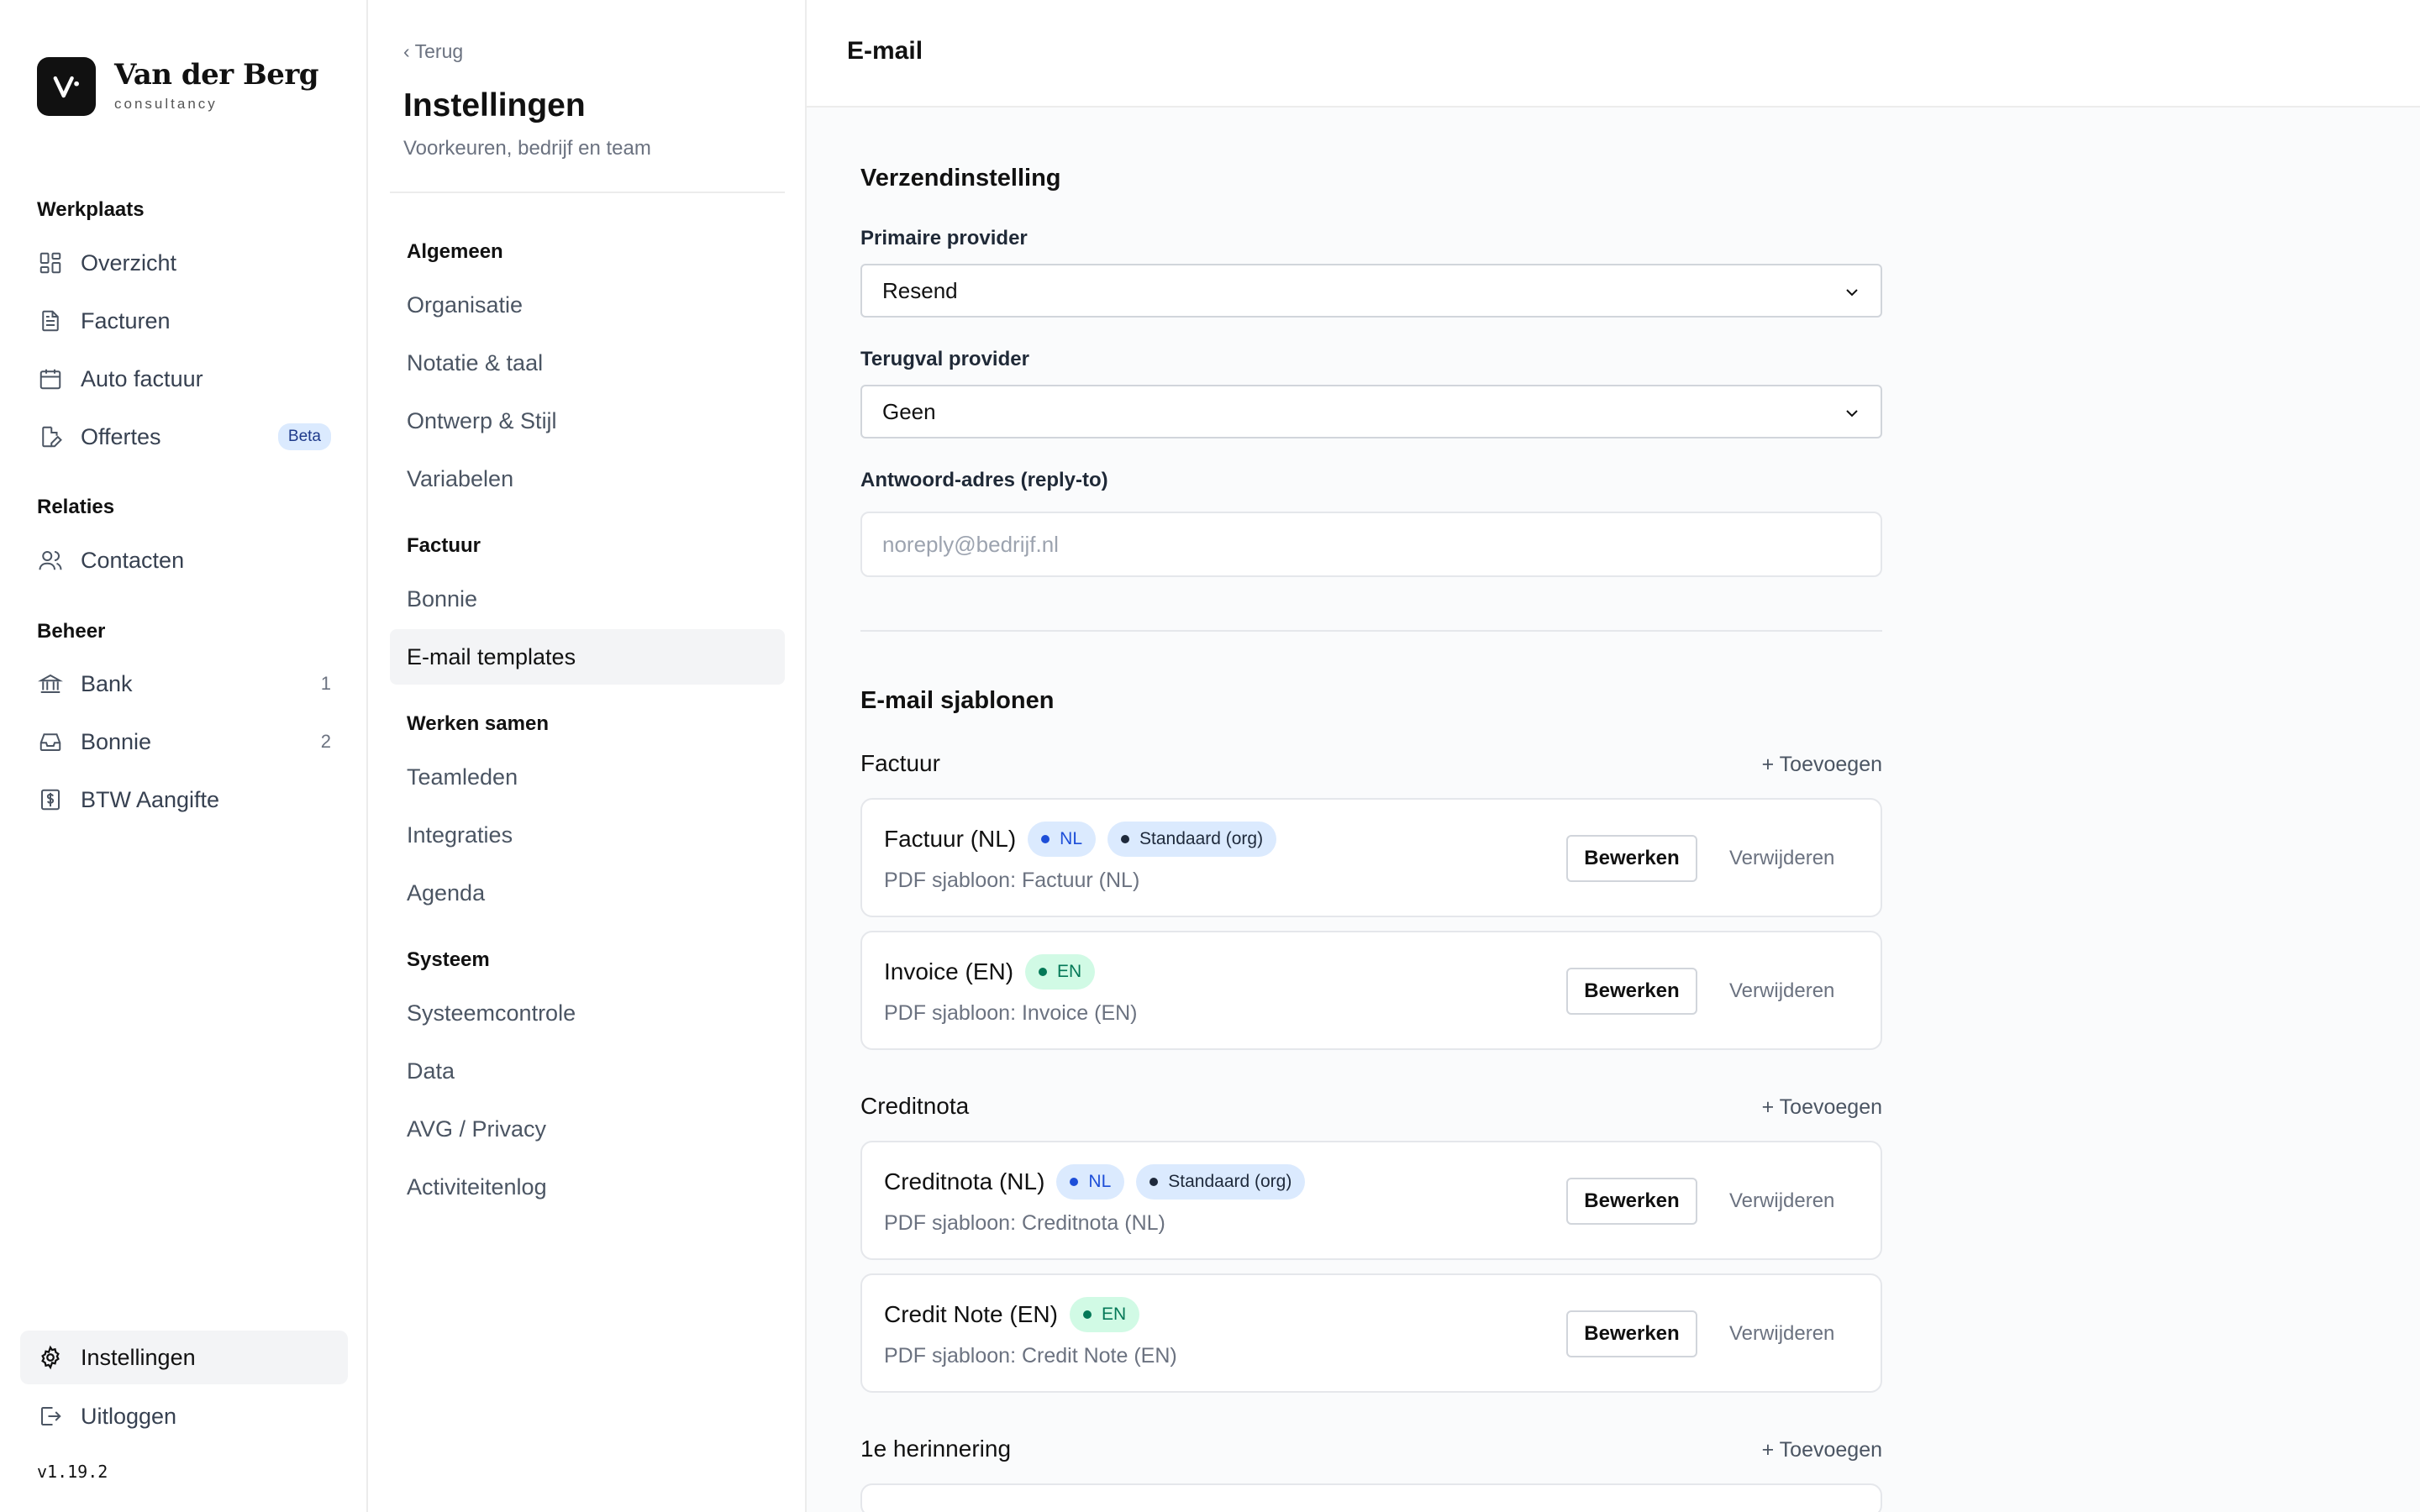 This screenshot has width=2420, height=1512. I want to click on logo-icon, so click(66, 86).